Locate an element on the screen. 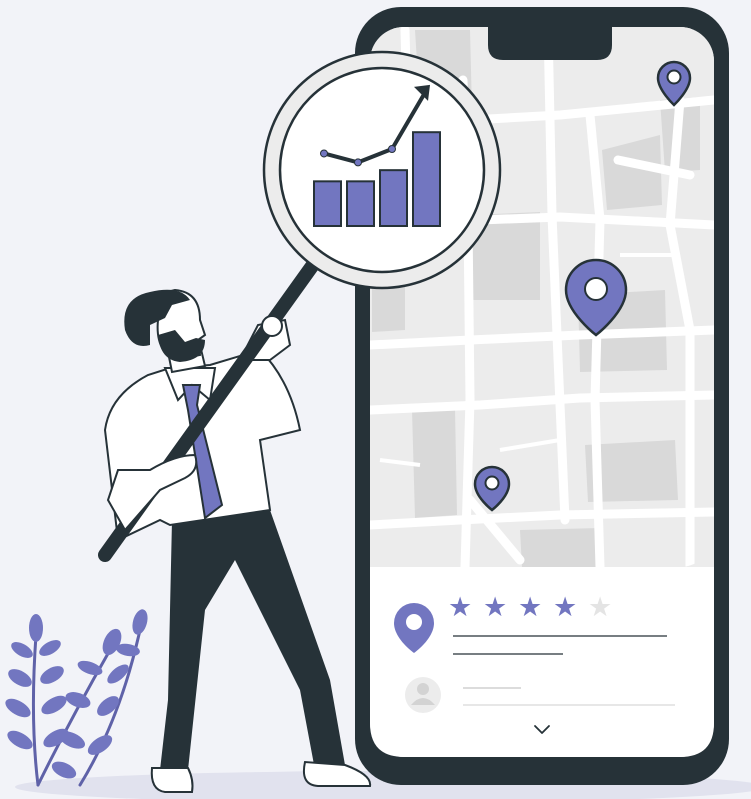 Image resolution: width=751 pixels, height=799 pixels. leaf-plant-icon is located at coordinates (76, 698).